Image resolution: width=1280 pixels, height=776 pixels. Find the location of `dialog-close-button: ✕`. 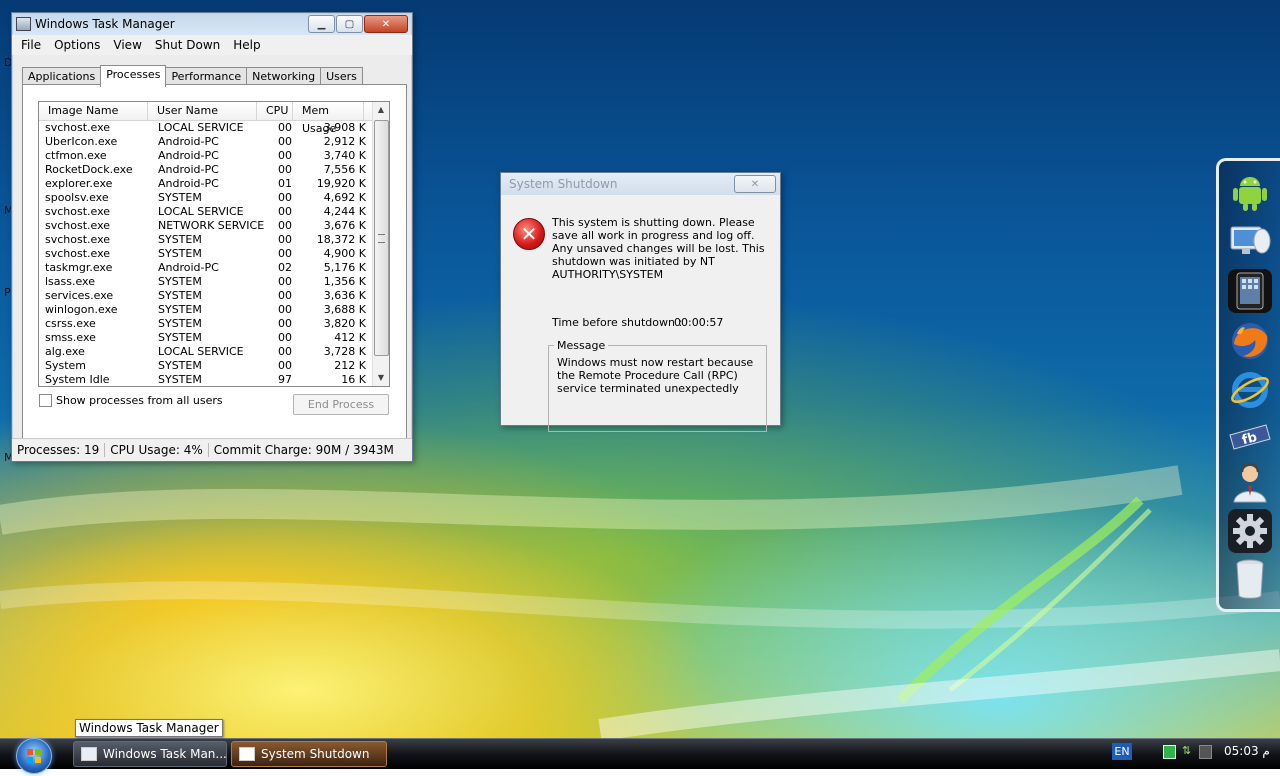

dialog-close-button: ✕ is located at coordinates (755, 184).